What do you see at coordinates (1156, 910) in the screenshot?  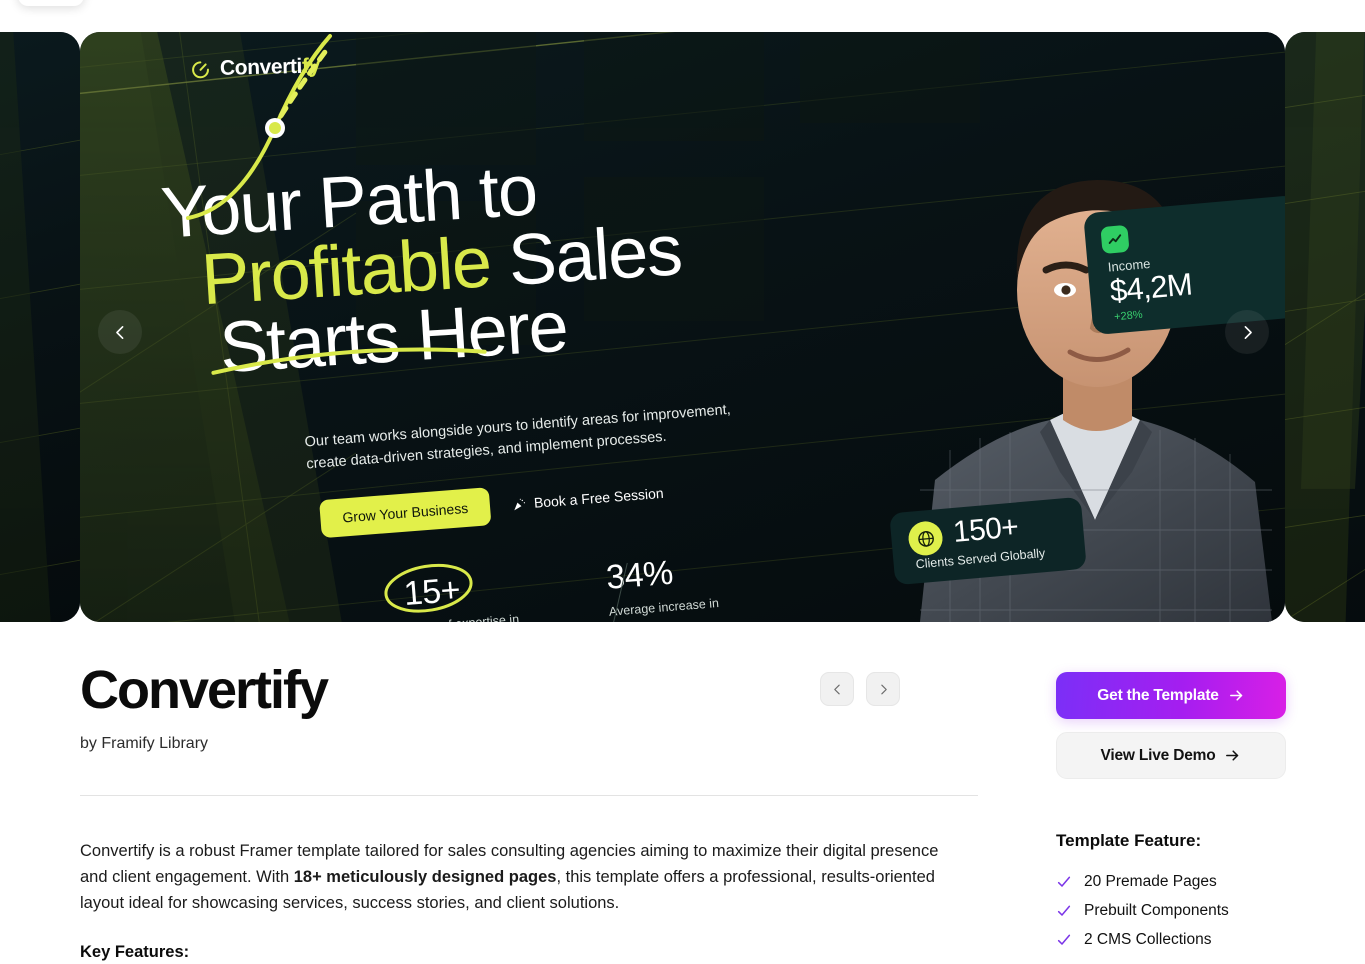 I see `feature-label: Prebuilt Components` at bounding box center [1156, 910].